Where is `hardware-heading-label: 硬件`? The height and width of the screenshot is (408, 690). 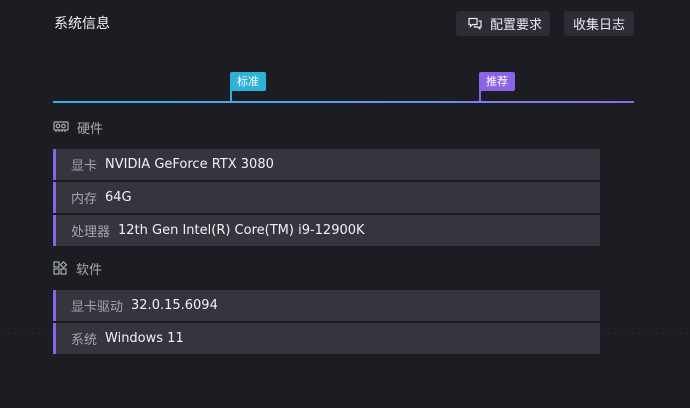
hardware-heading-label: 硬件 is located at coordinates (90, 129).